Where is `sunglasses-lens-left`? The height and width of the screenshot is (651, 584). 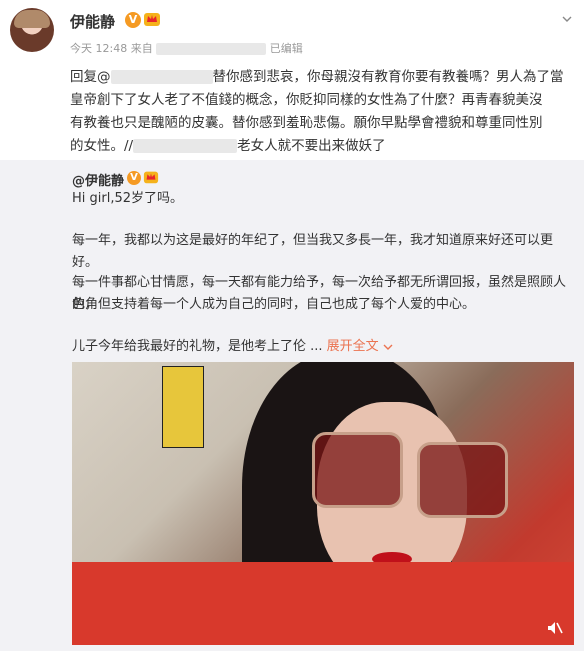
sunglasses-lens-left is located at coordinates (357, 470).